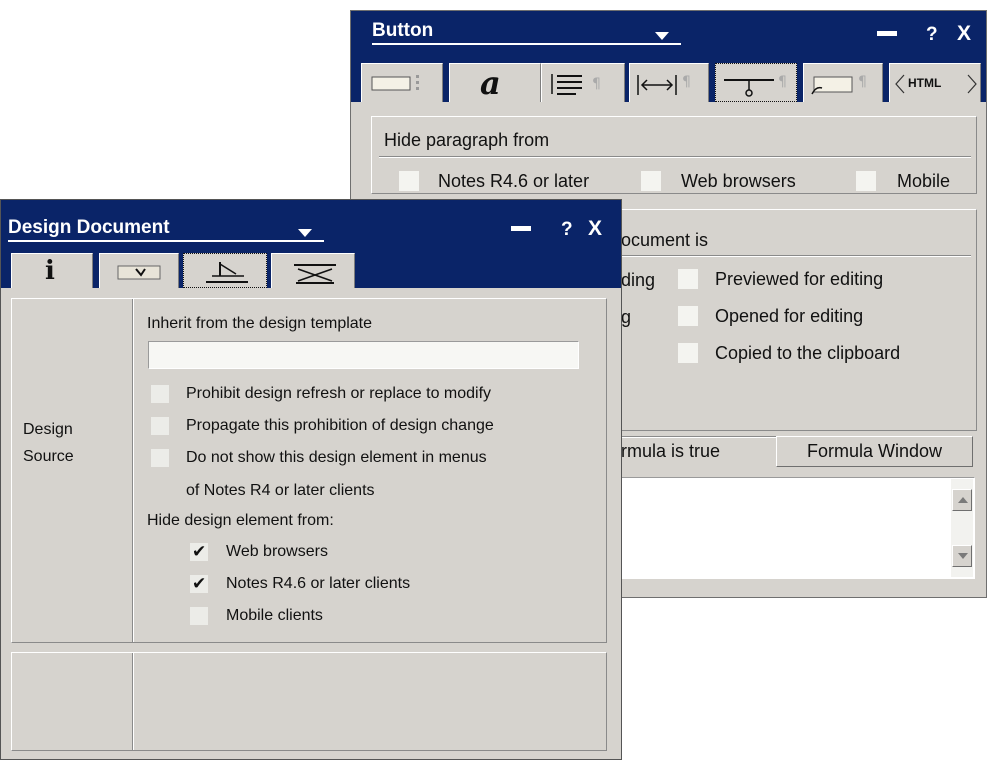 This screenshot has height=760, width=987. I want to click on checkbox-prohibit-refresh, so click(160, 394).